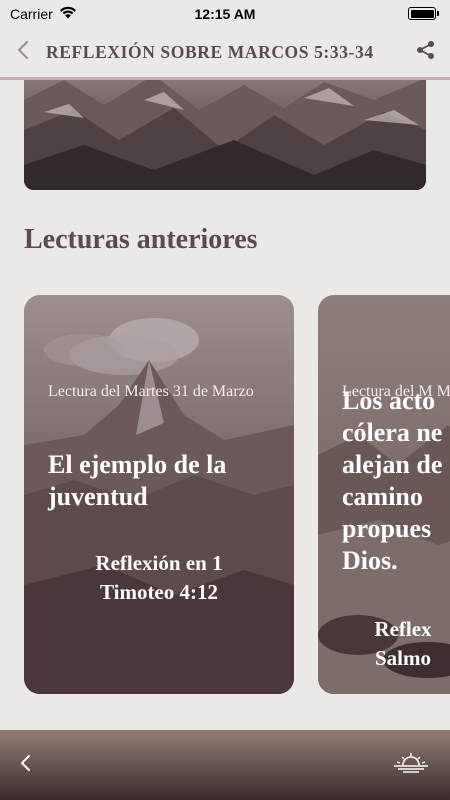 Image resolution: width=450 pixels, height=800 pixels. What do you see at coordinates (141, 239) in the screenshot?
I see `section-title: Lecturas anteriores` at bounding box center [141, 239].